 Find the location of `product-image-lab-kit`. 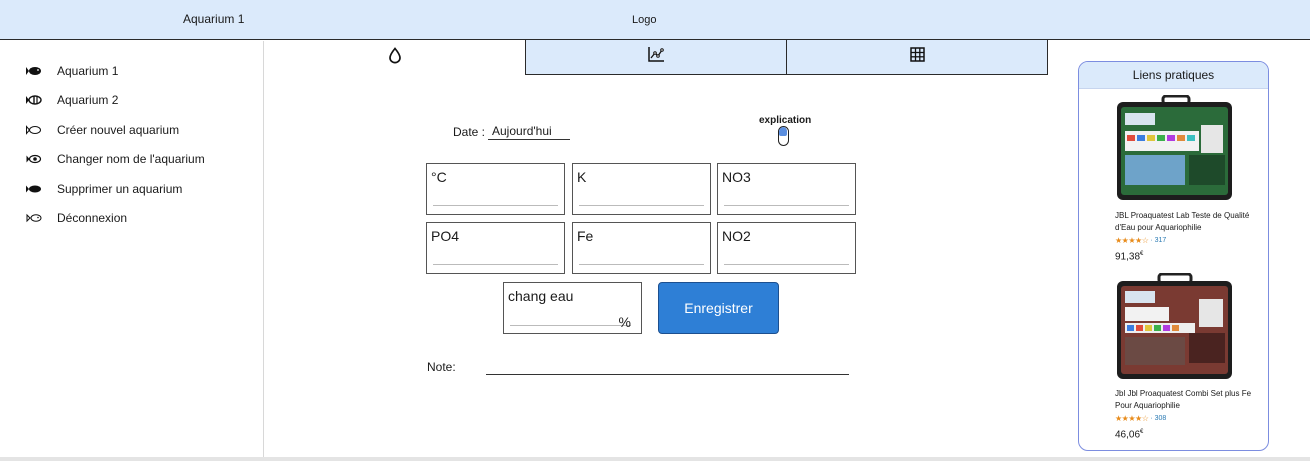

product-image-lab-kit is located at coordinates (1174, 148).